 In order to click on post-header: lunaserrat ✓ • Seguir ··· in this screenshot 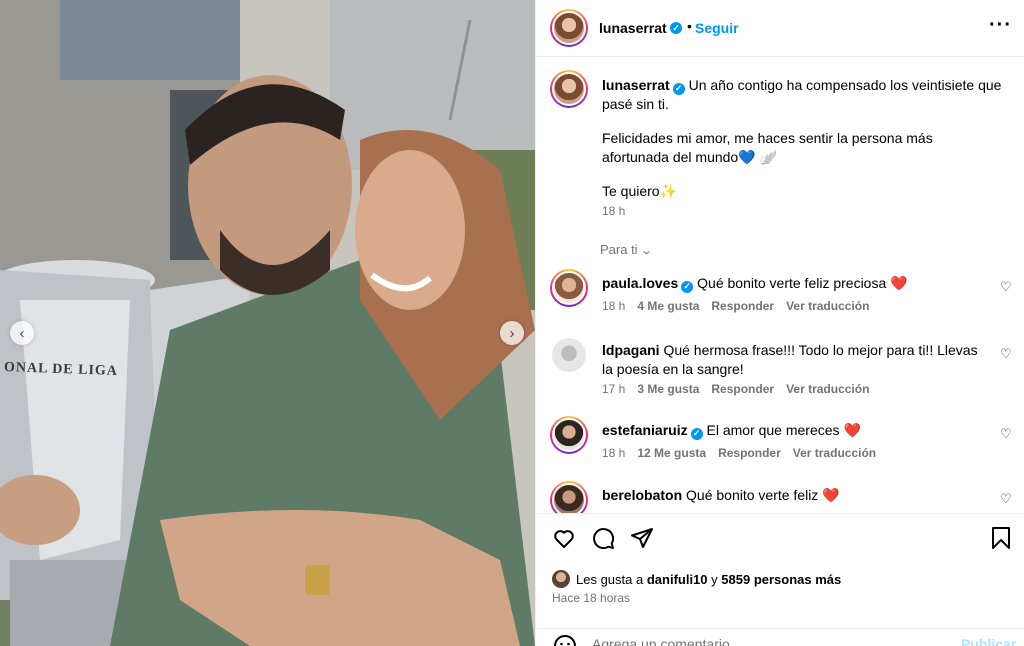, I will do `click(780, 28)`.